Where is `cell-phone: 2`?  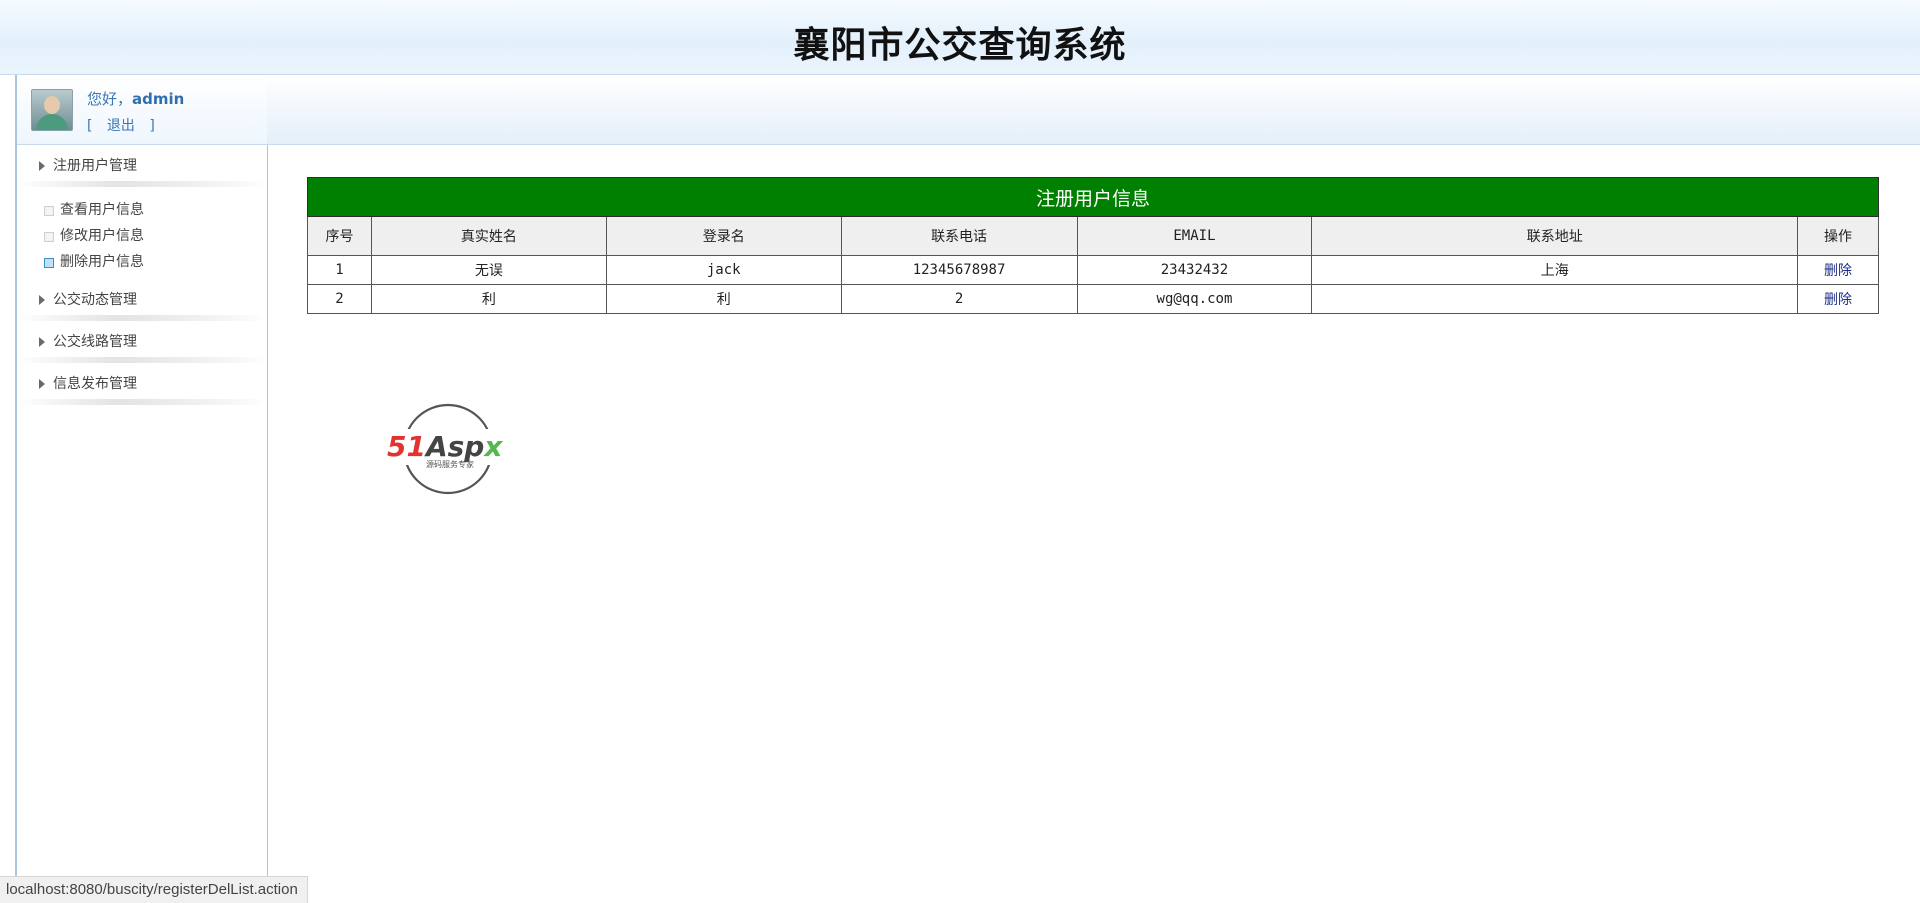 cell-phone: 2 is located at coordinates (959, 299).